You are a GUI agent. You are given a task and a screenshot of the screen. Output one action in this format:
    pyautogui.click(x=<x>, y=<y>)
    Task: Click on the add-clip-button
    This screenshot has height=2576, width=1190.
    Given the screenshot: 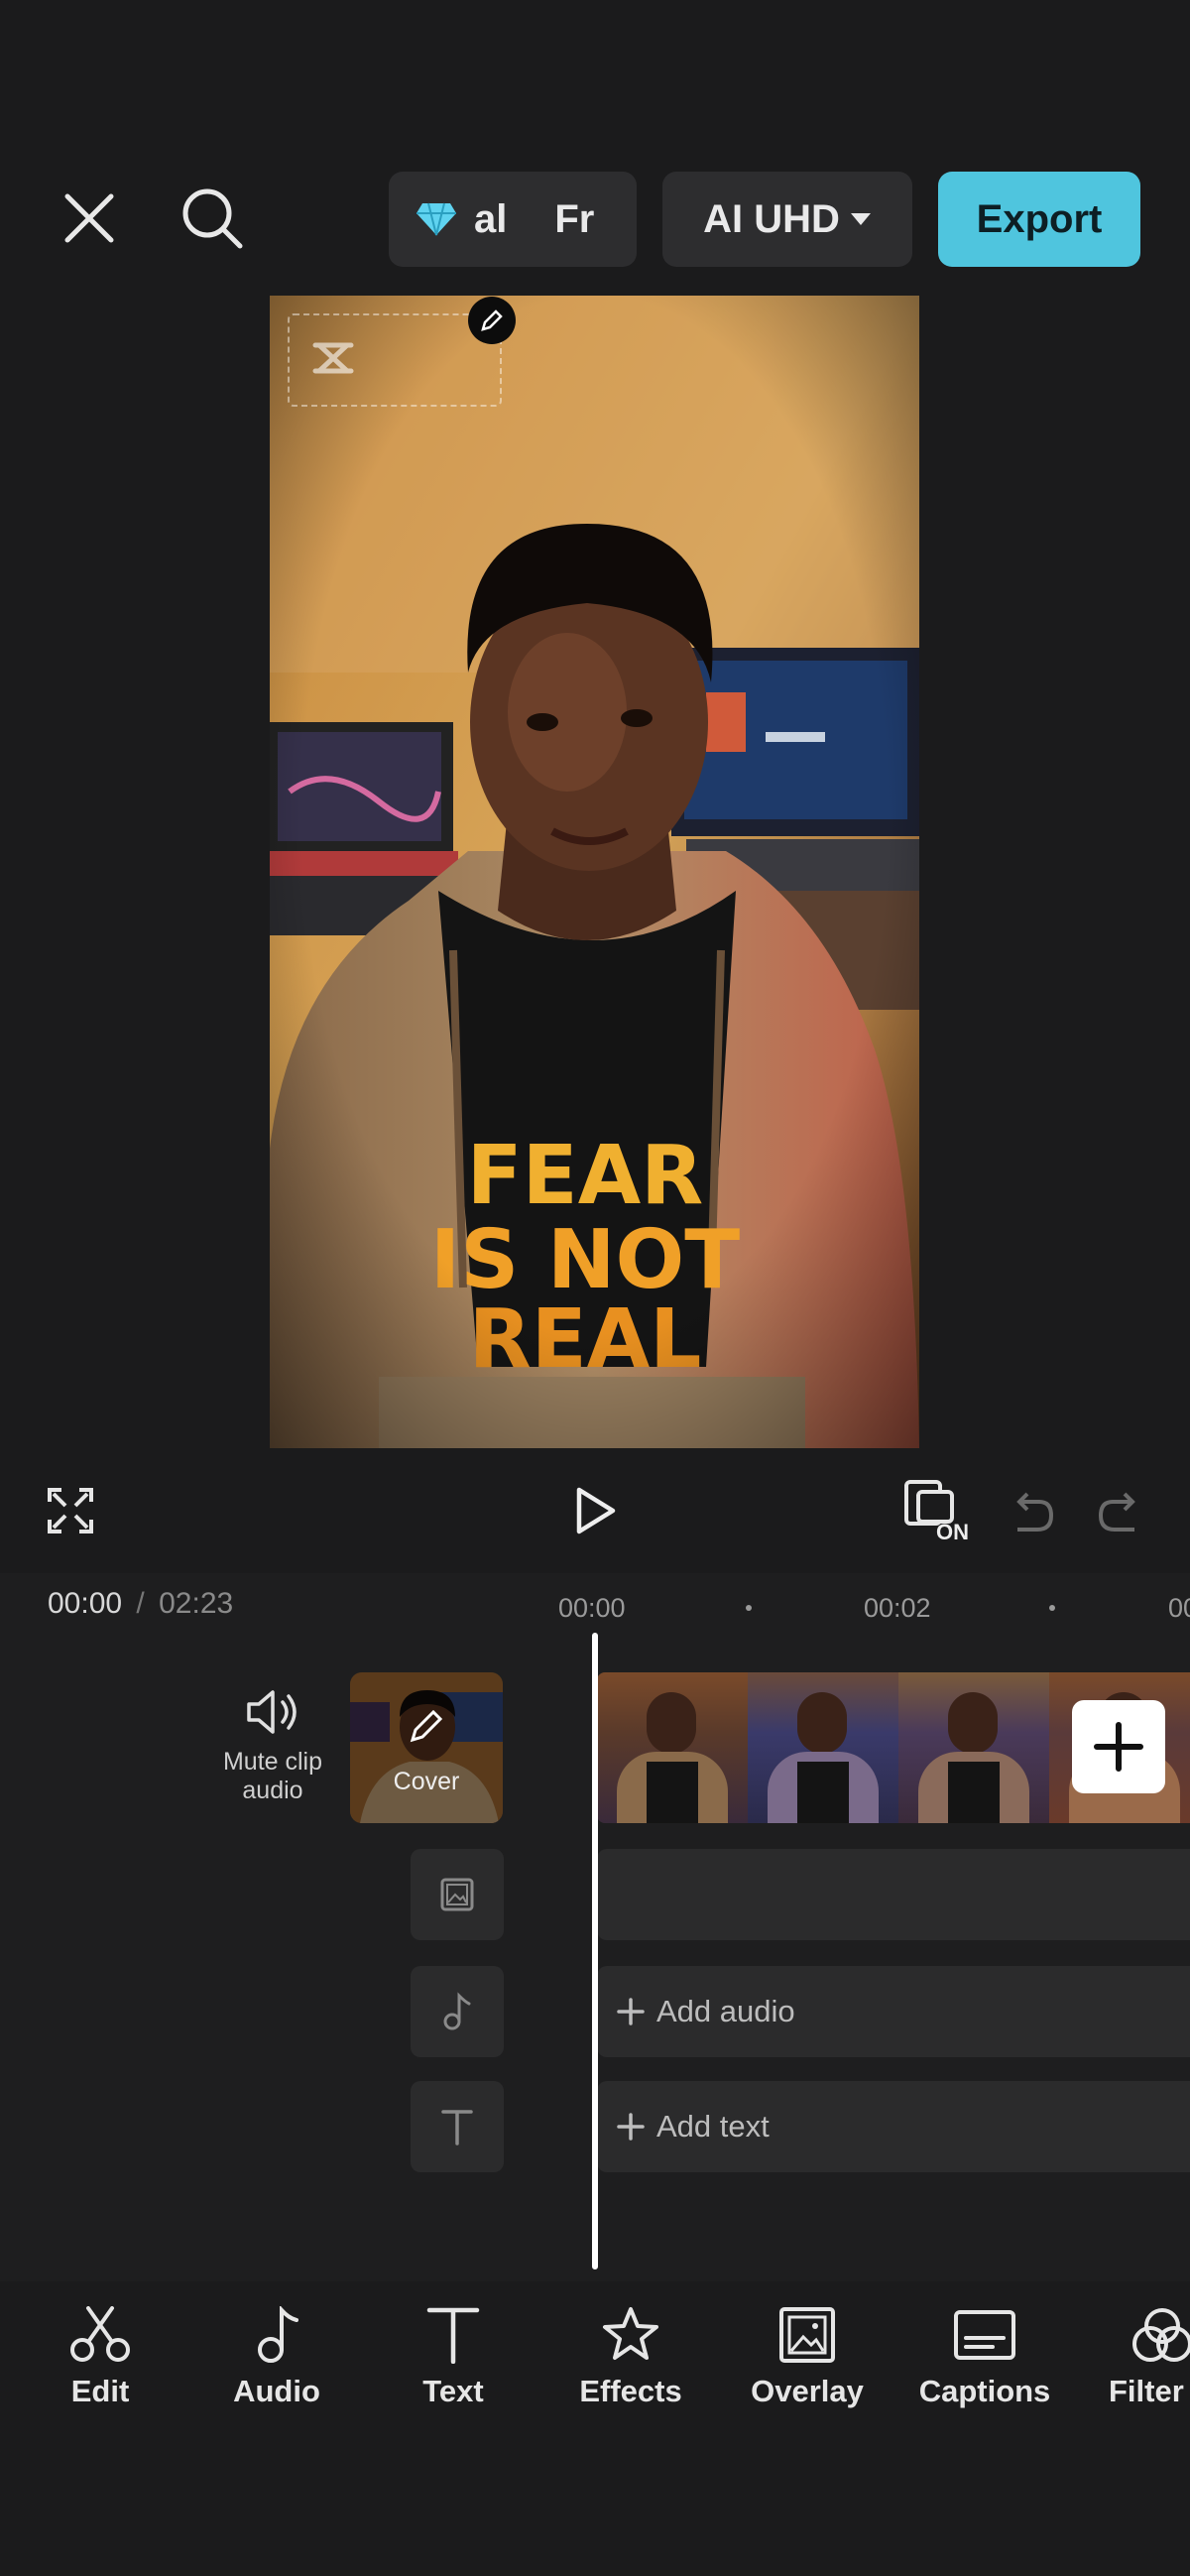 What is the action you would take?
    pyautogui.click(x=1118, y=1746)
    